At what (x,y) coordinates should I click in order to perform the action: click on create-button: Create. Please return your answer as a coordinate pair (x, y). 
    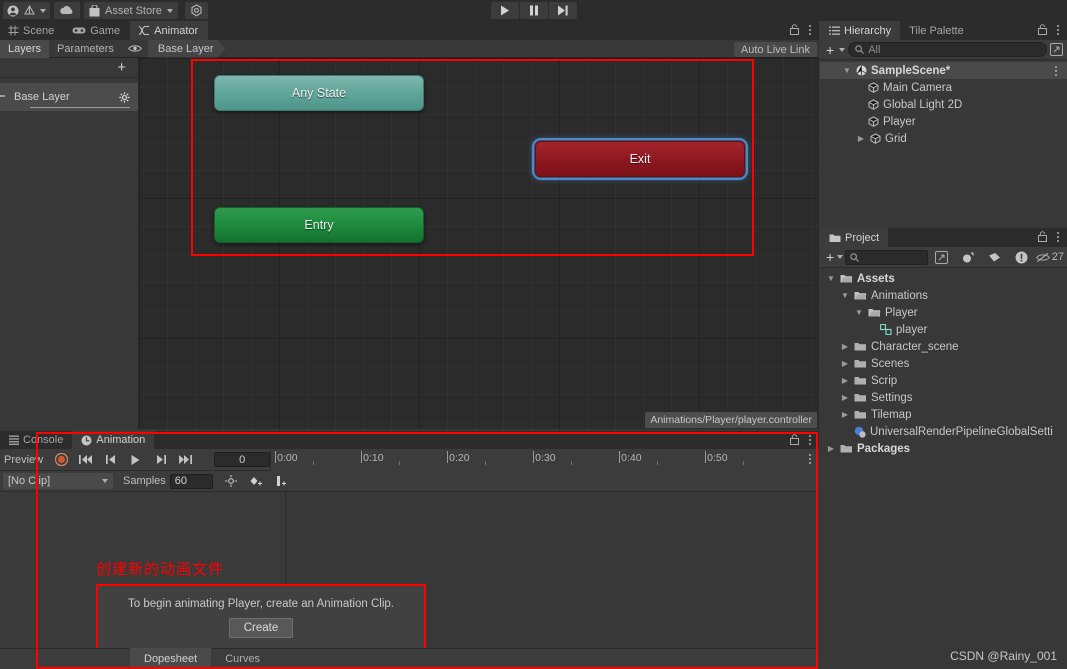
    Looking at the image, I should click on (261, 628).